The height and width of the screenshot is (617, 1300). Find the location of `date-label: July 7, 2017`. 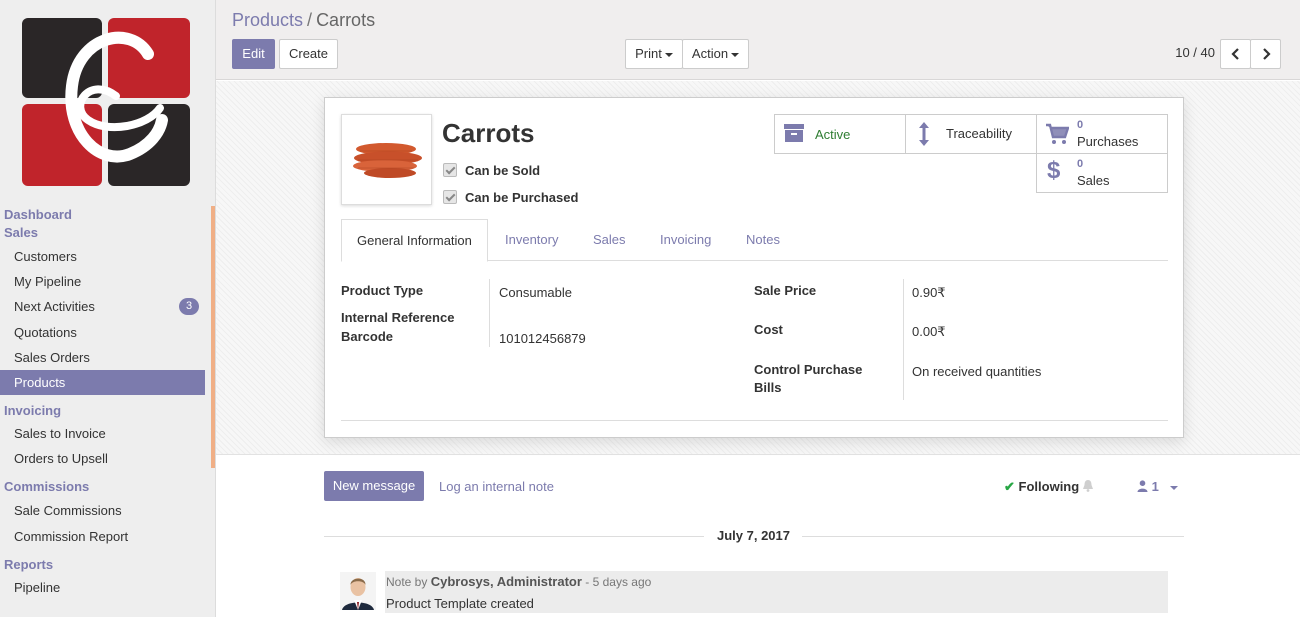

date-label: July 7, 2017 is located at coordinates (753, 535).